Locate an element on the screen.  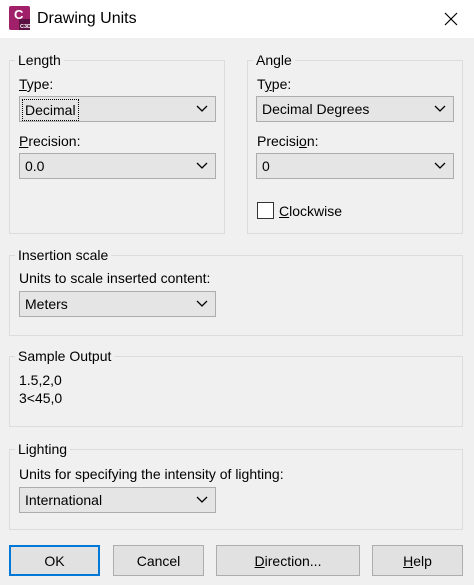
angle-precision-dropdown: 0 is located at coordinates (355, 166).